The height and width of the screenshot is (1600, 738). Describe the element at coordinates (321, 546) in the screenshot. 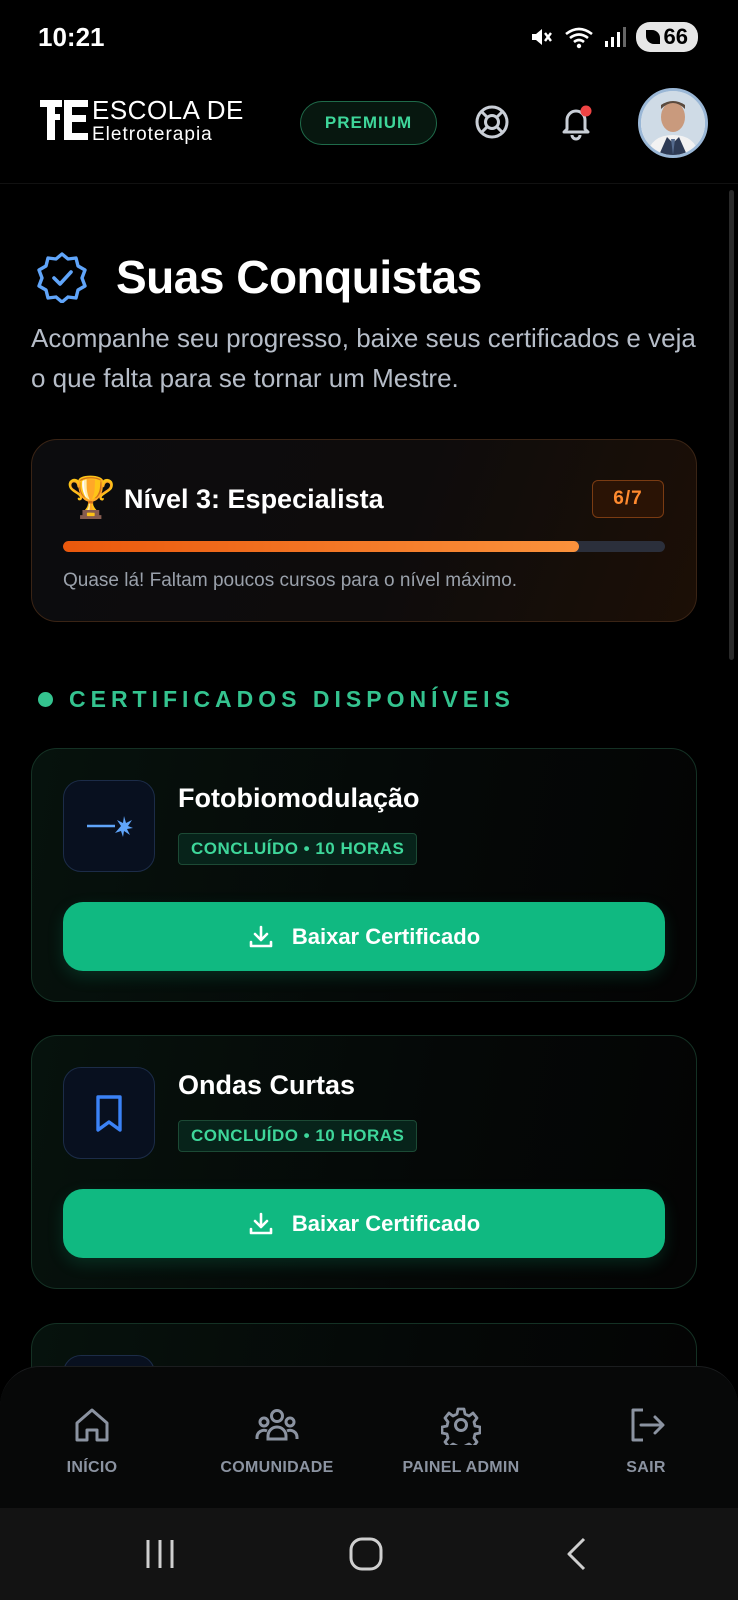

I see `level-progress-fill` at that location.